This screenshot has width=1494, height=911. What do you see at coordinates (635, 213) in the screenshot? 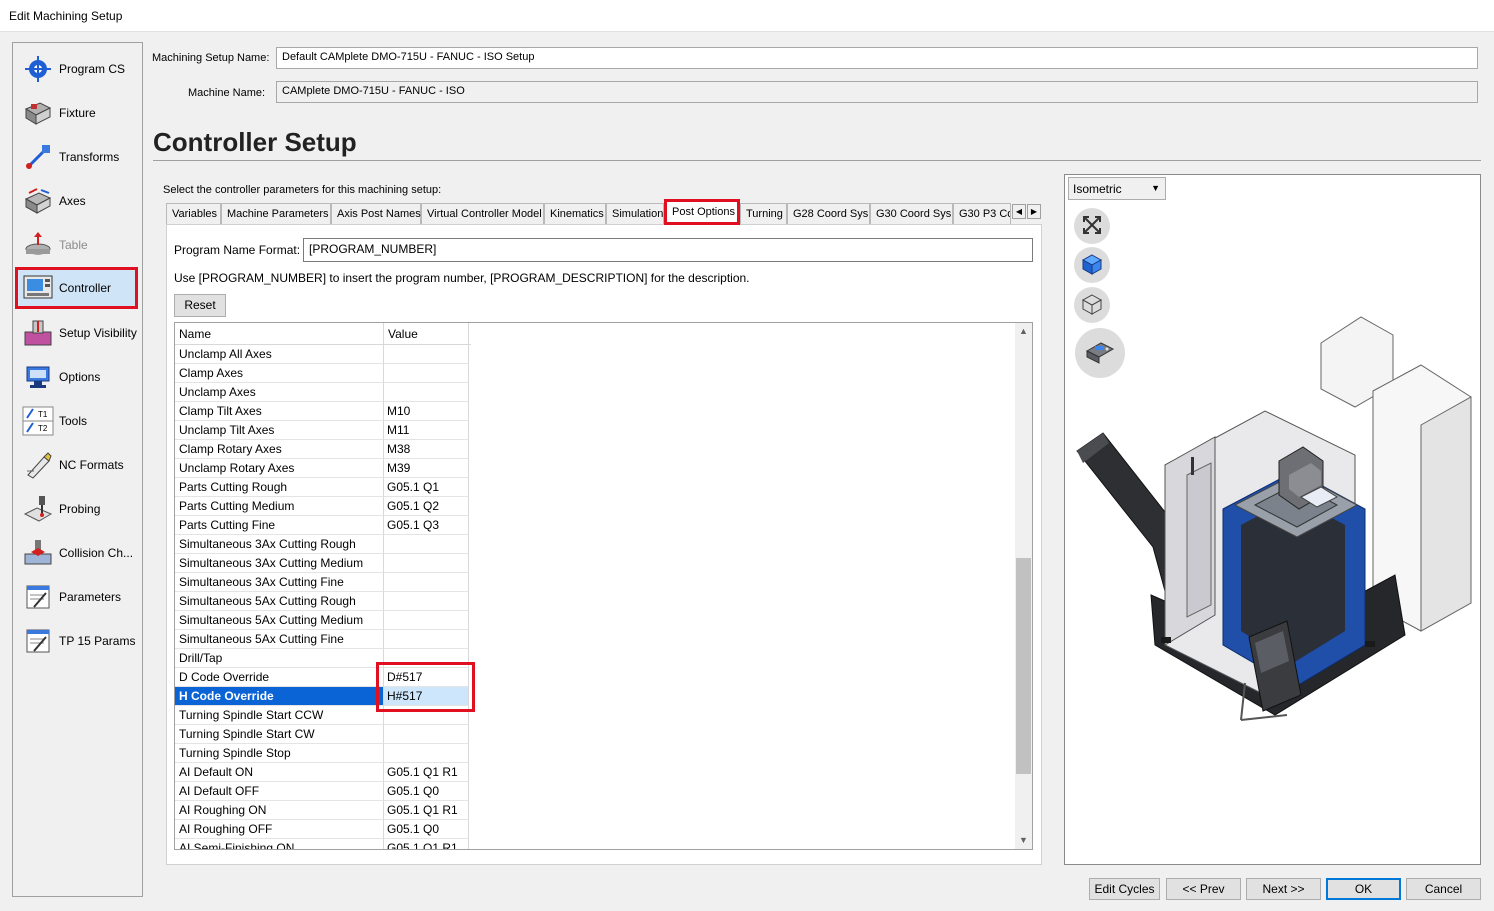
I see `tab-simulation: Simulation` at bounding box center [635, 213].